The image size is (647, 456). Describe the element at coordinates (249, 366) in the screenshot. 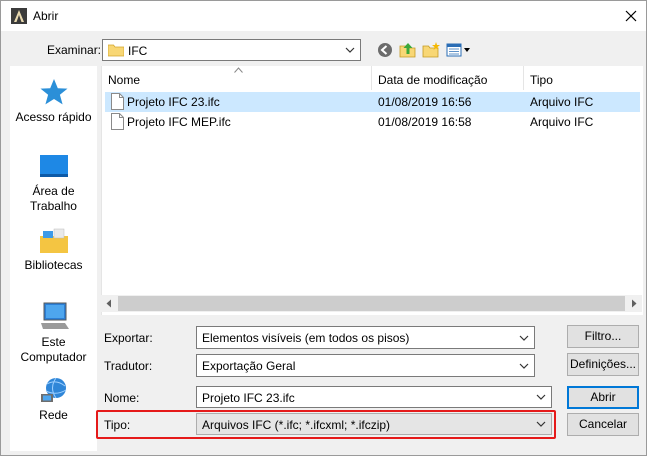

I see `translator-value: Exportação Geral` at that location.